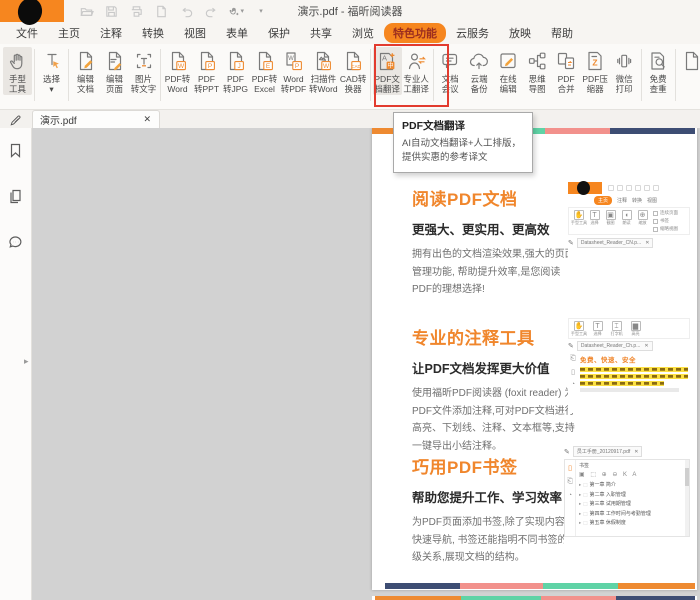 The width and height of the screenshot is (700, 600). Describe the element at coordinates (571, 243) in the screenshot. I see `quill-icon: ✎` at that location.